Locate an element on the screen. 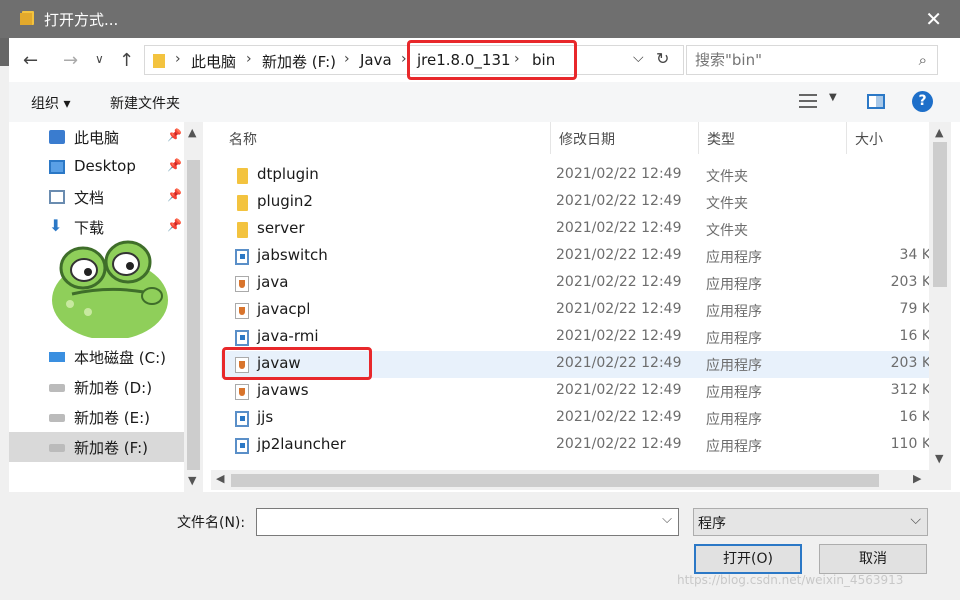  new-folder-button: 新建文件夹 is located at coordinates (145, 103).